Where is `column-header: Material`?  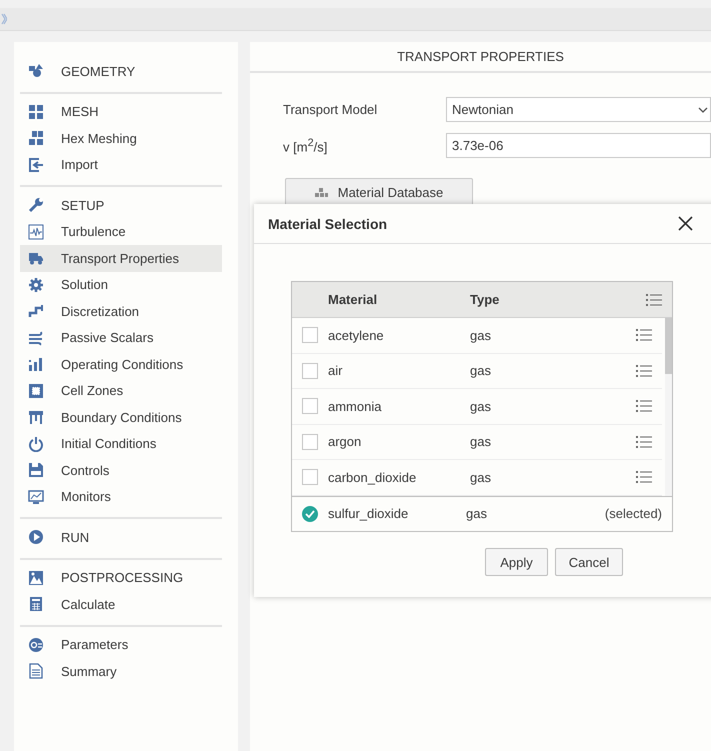
column-header: Material is located at coordinates (353, 299).